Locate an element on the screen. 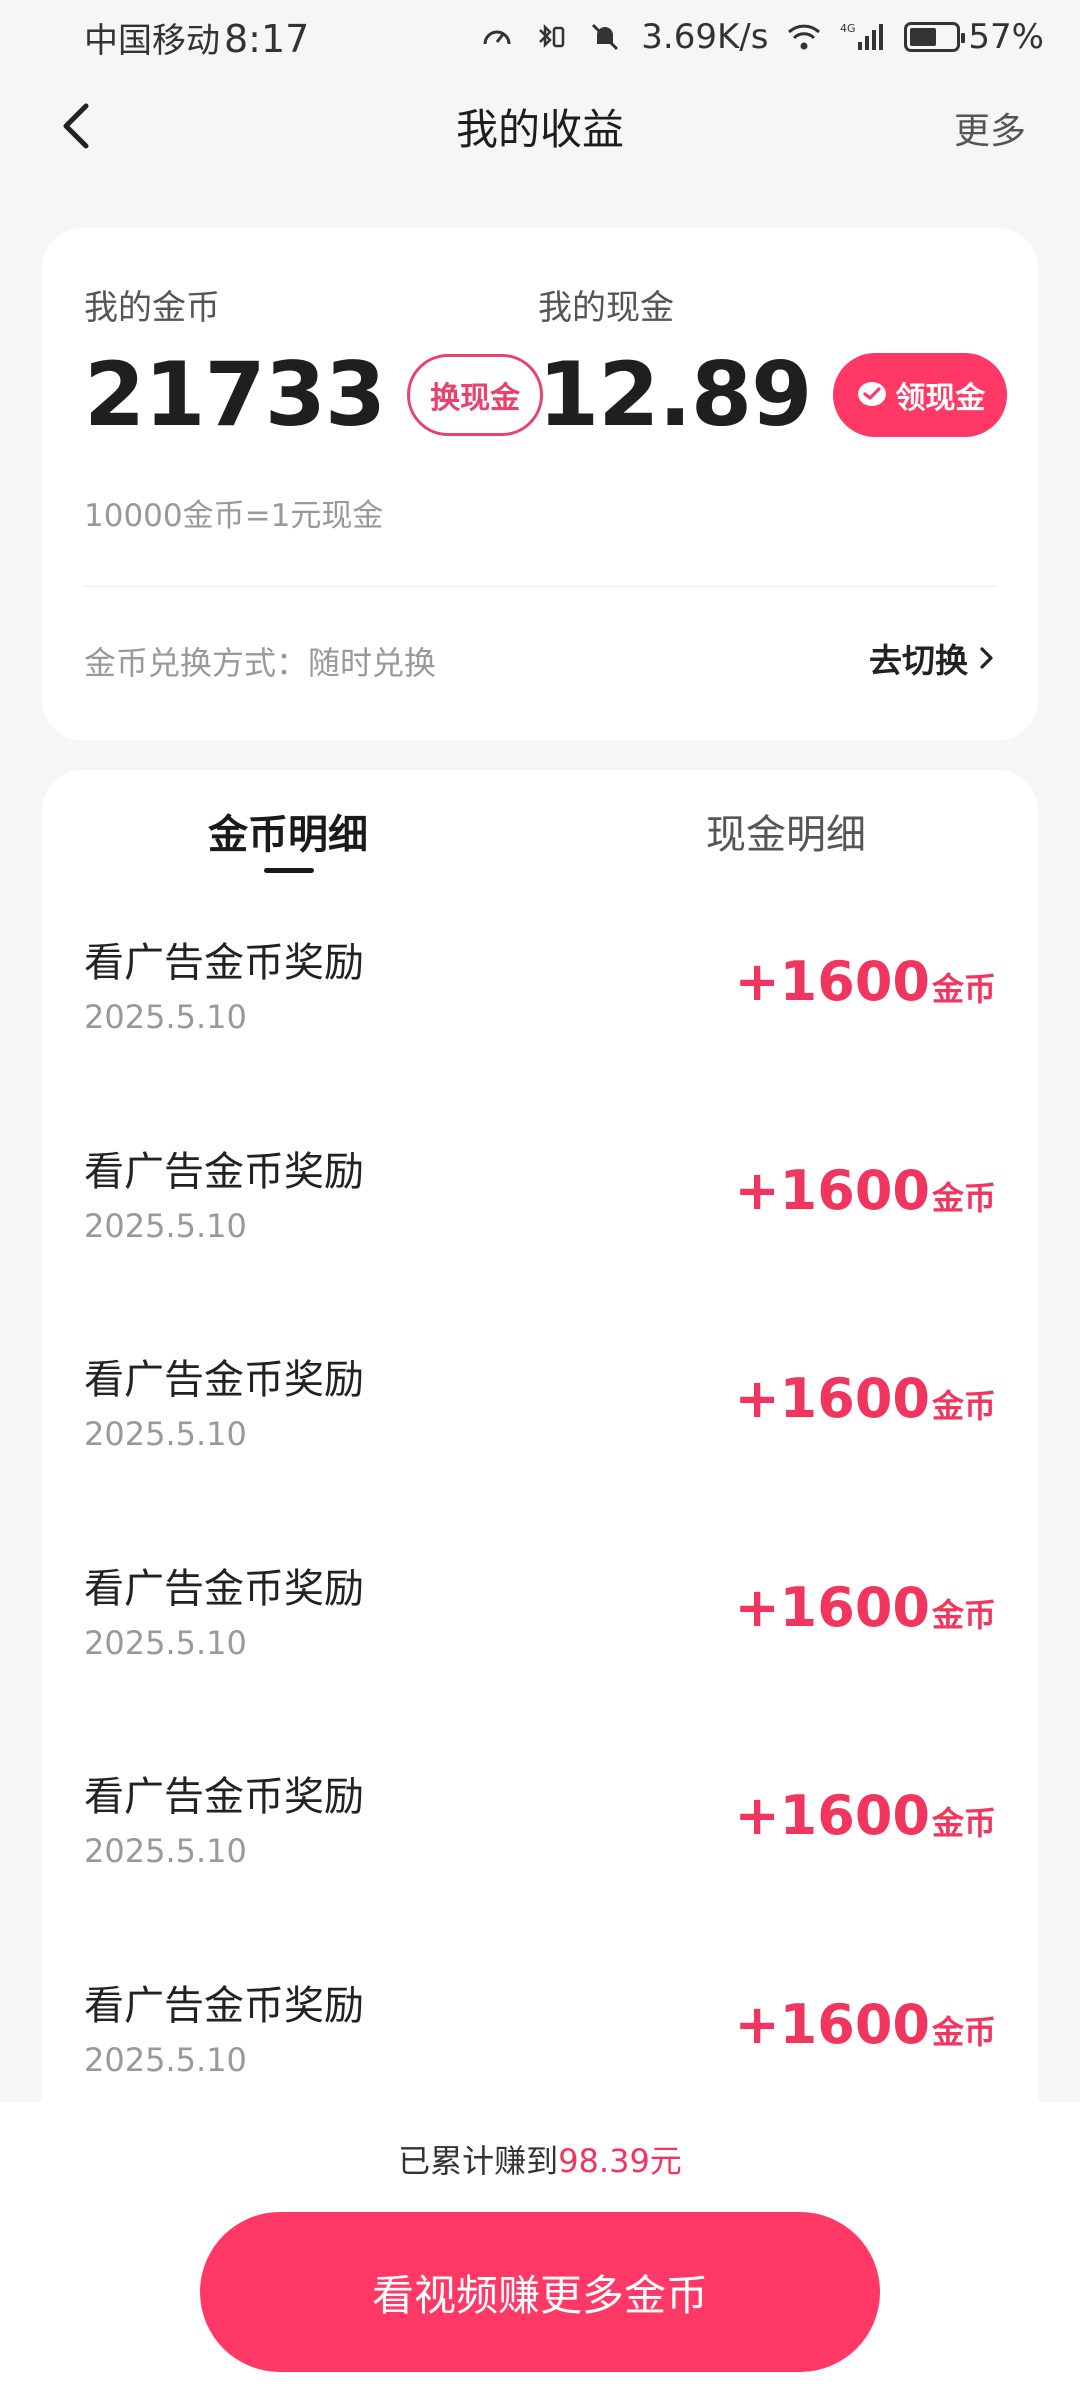 This screenshot has height=2400, width=1080. nav-bar: 我的收益 更多 is located at coordinates (540, 126).